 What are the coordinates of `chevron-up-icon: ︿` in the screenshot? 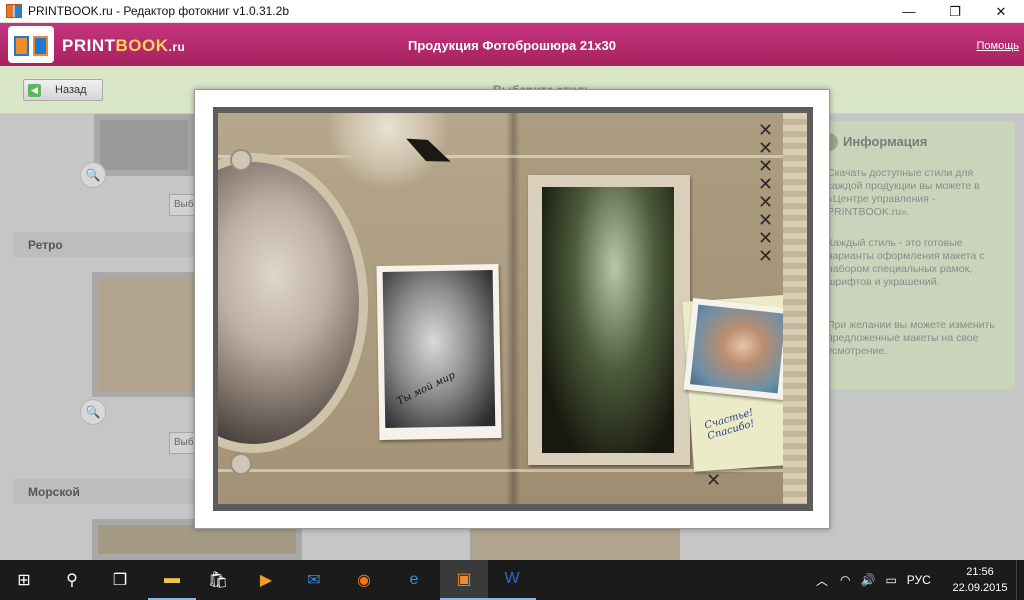 It's located at (822, 580).